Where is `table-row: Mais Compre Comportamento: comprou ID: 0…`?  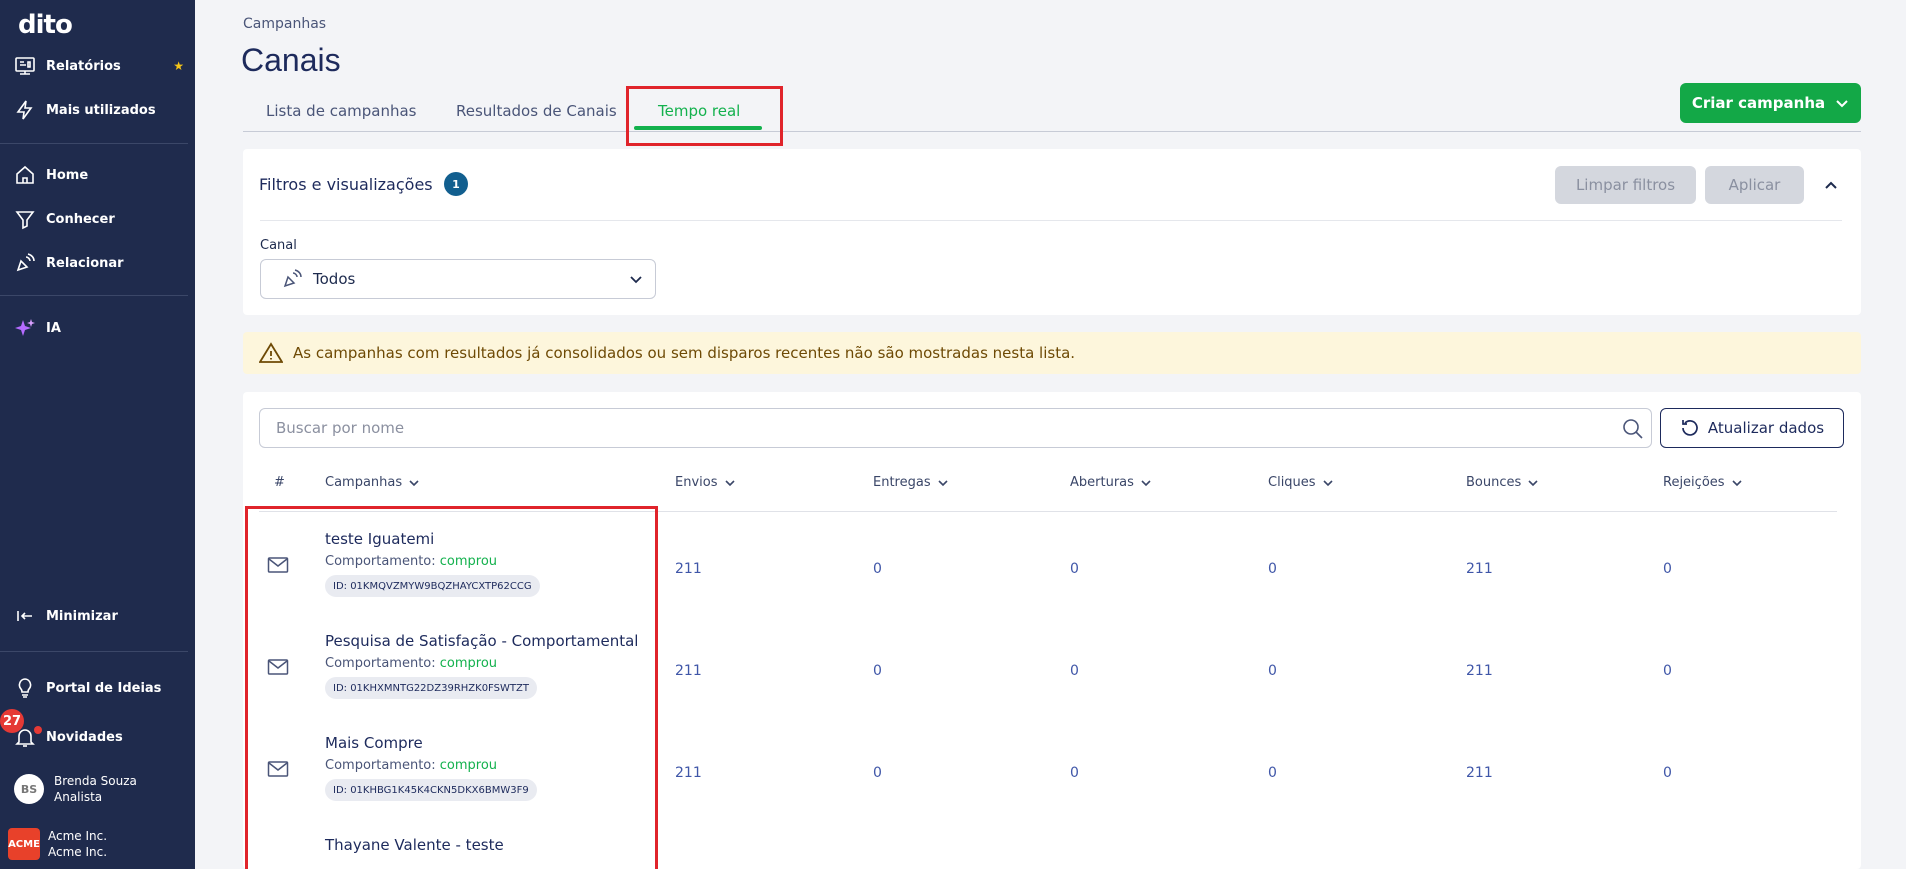
table-row: Mais Compre Comportamento: comprou ID: 0… is located at coordinates (1049, 769).